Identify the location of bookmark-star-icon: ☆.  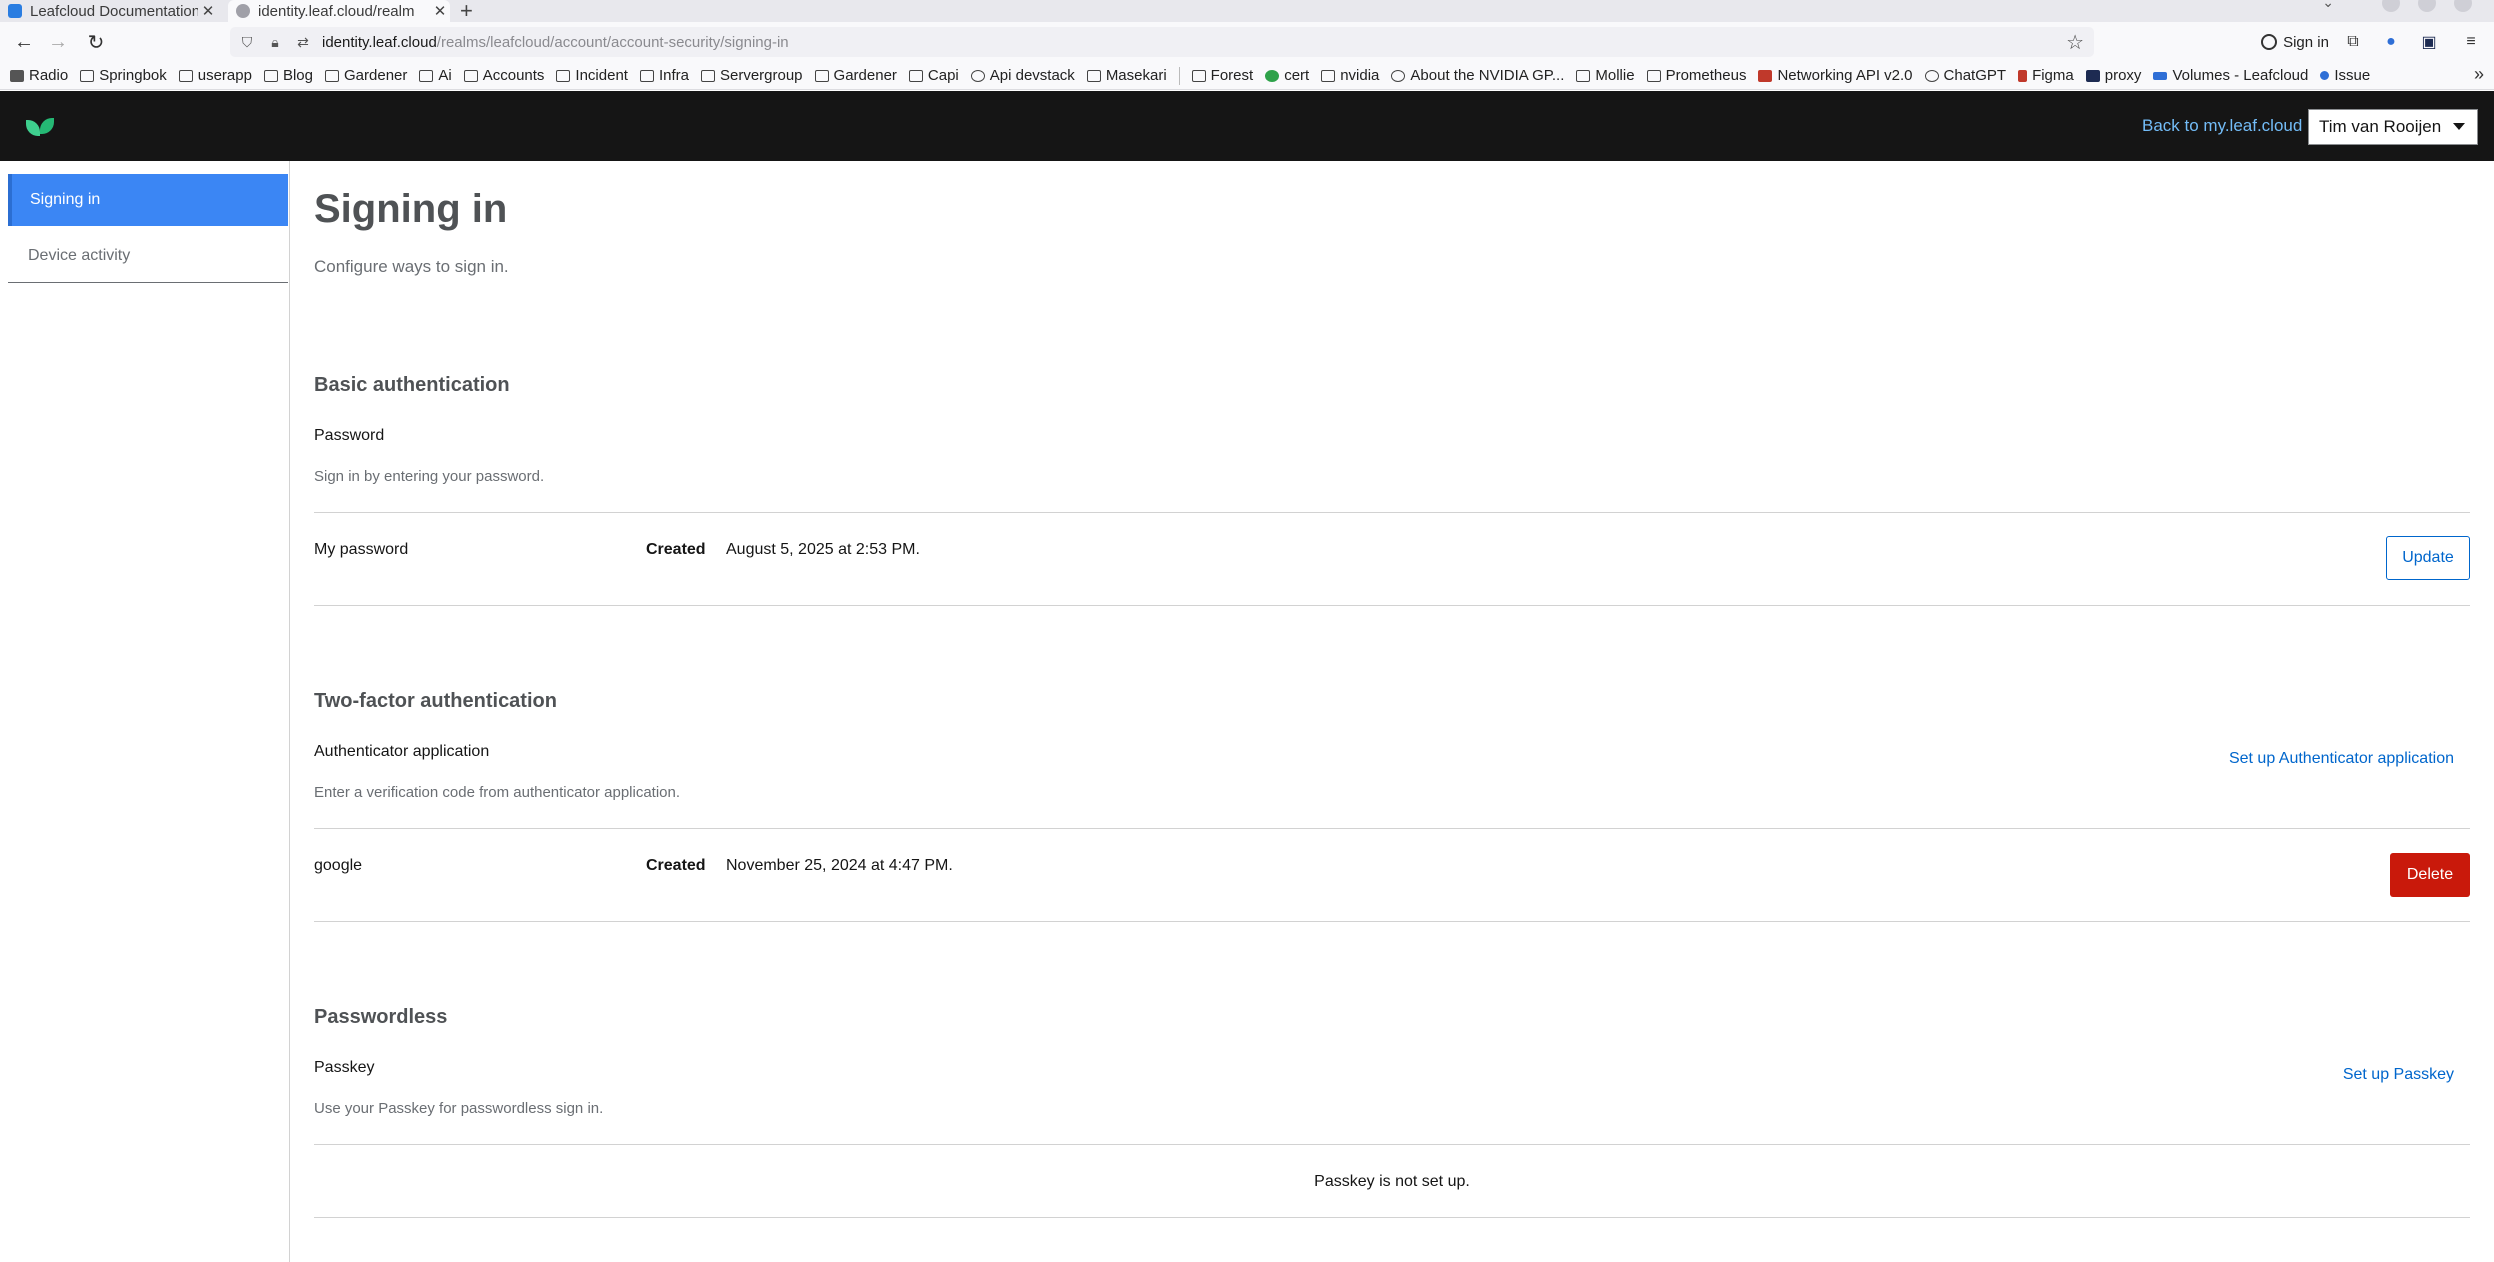
(2075, 42).